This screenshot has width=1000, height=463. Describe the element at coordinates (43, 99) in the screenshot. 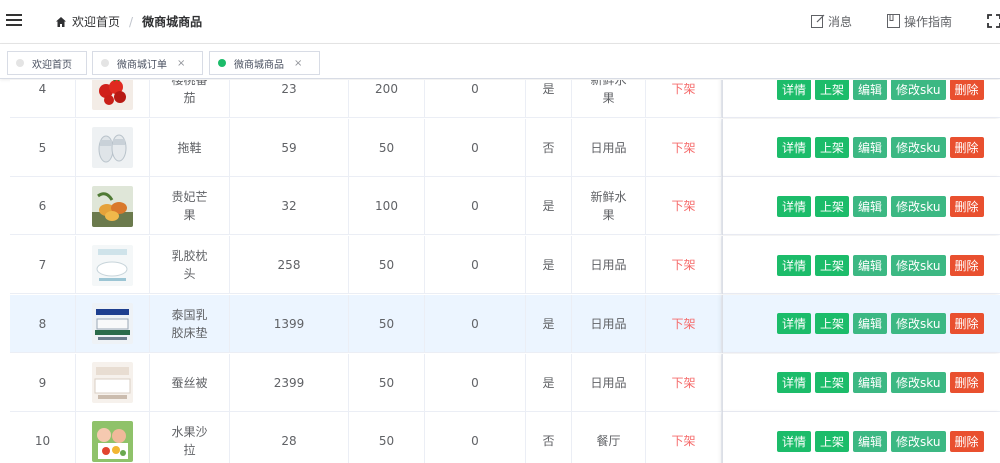

I see `cell-index: 4` at that location.